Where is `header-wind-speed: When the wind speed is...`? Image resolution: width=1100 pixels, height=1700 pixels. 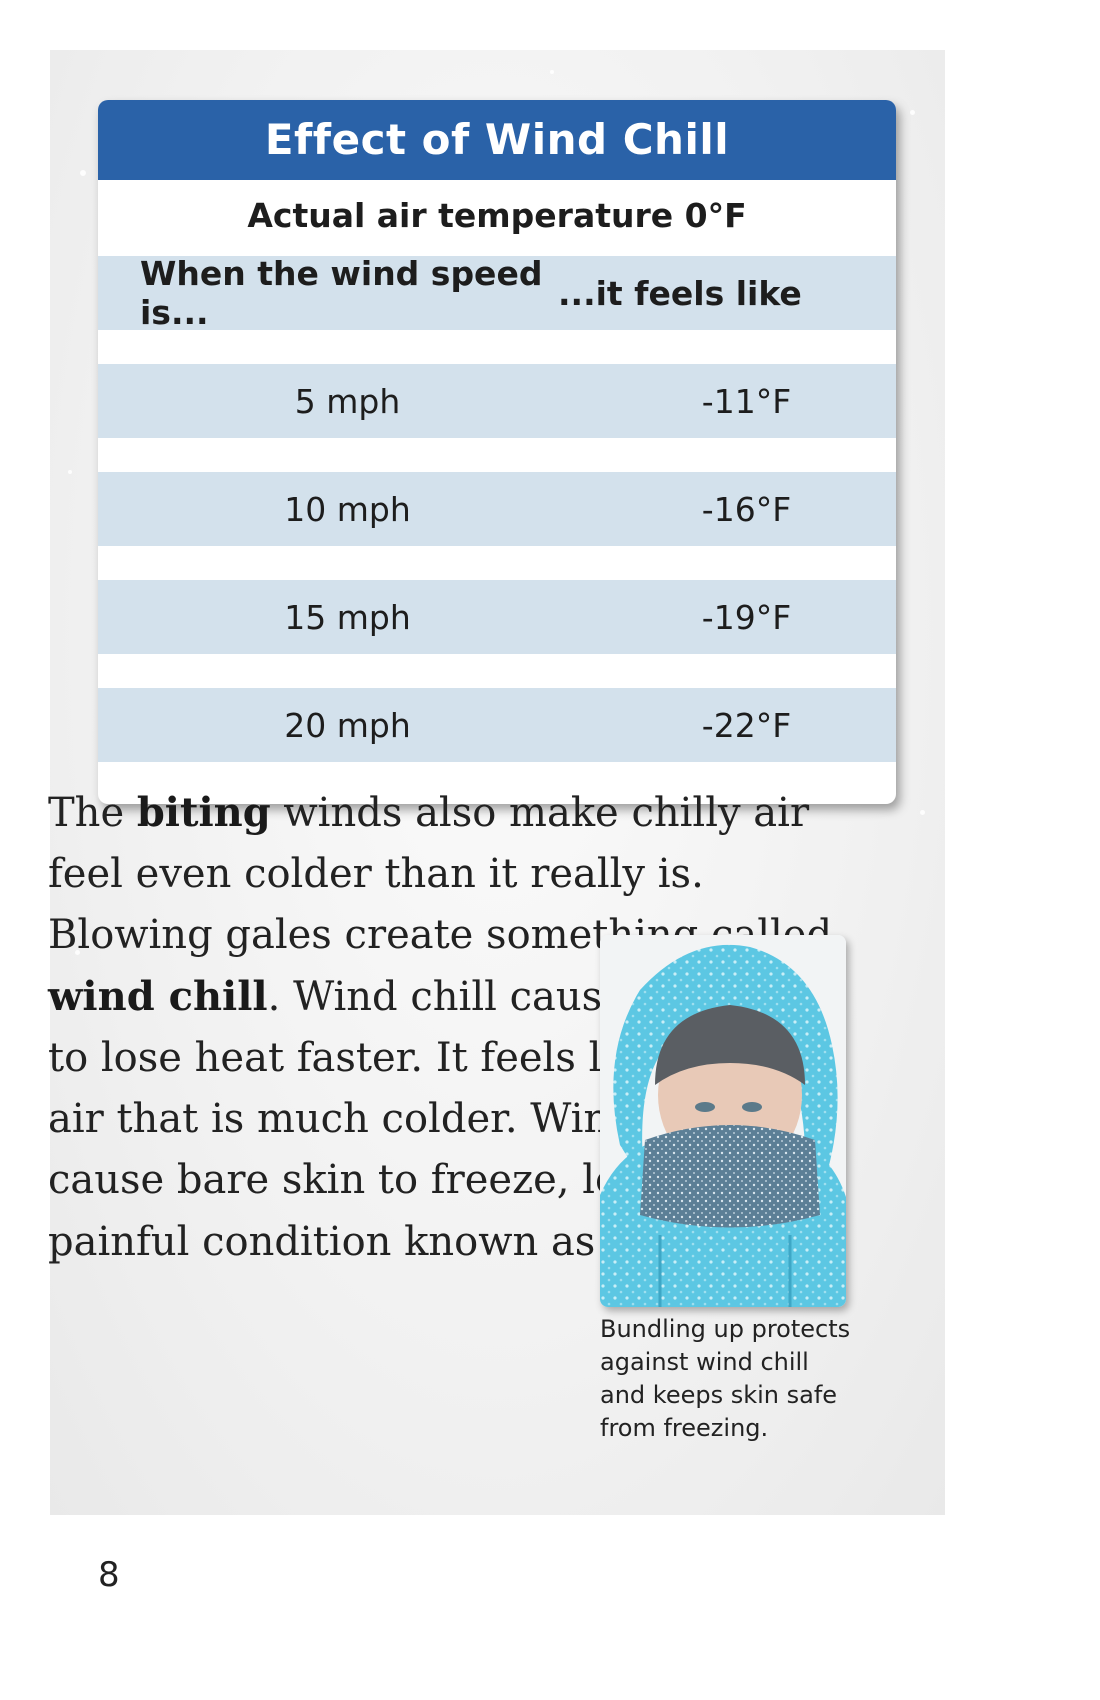 header-wind-speed: When the wind speed is... is located at coordinates (341, 293).